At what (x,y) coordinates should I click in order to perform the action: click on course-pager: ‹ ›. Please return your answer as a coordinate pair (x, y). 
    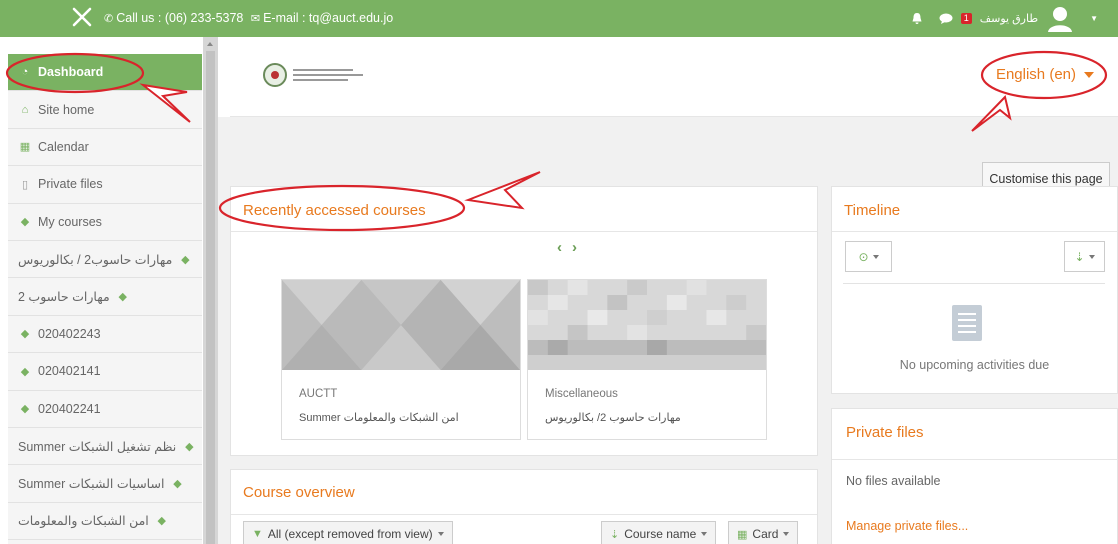
    Looking at the image, I should click on (567, 247).